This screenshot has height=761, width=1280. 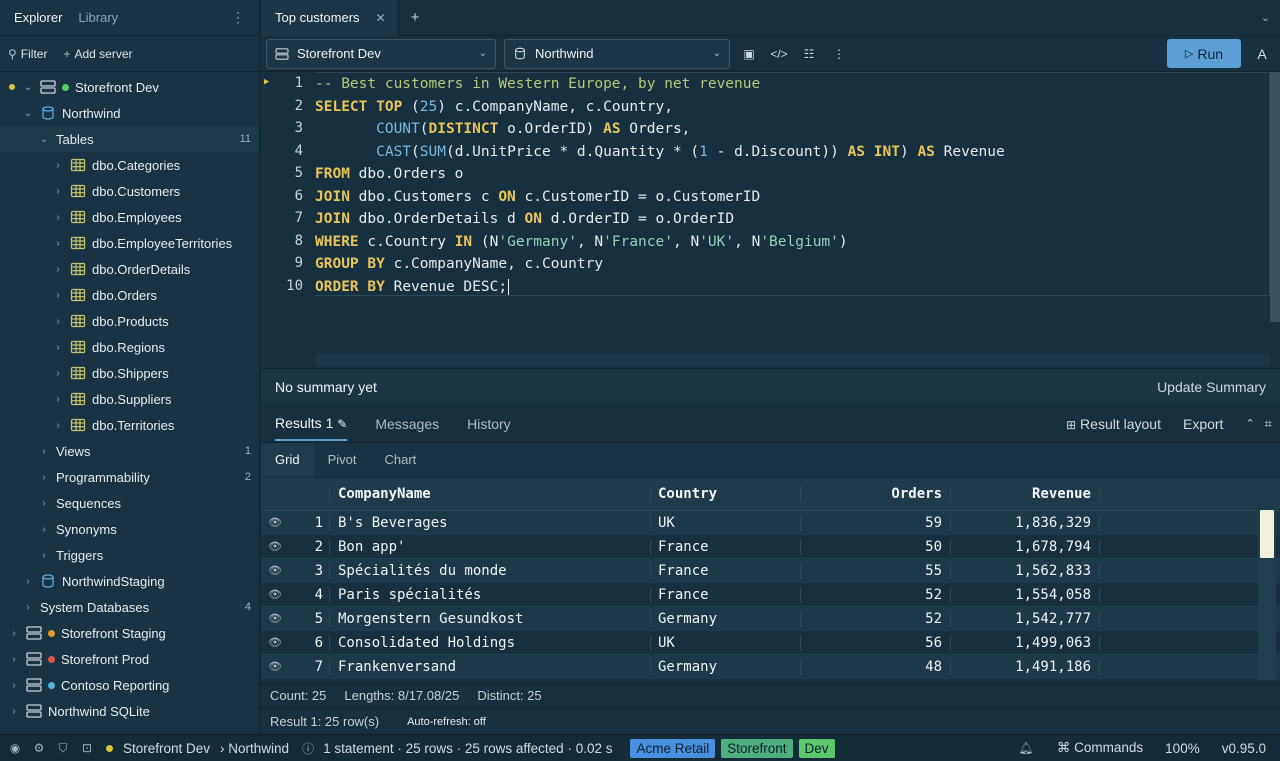 I want to click on tree-item-server: › Storefront Prod, so click(x=129, y=659).